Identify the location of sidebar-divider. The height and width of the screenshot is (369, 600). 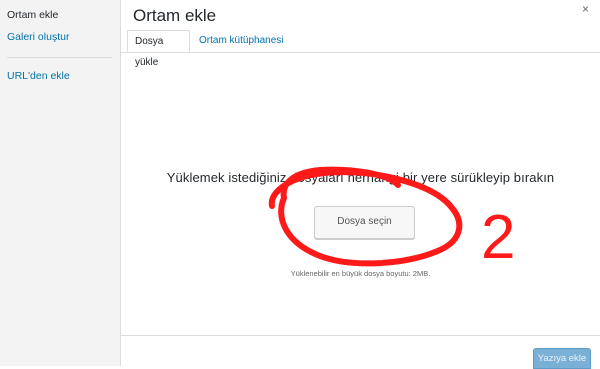
(59, 57).